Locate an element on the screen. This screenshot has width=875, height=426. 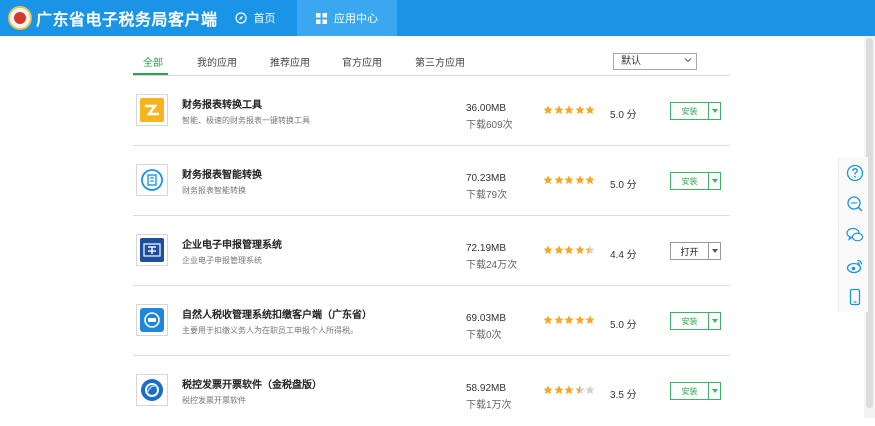
nav-app-center: 应用中心 is located at coordinates (347, 18).